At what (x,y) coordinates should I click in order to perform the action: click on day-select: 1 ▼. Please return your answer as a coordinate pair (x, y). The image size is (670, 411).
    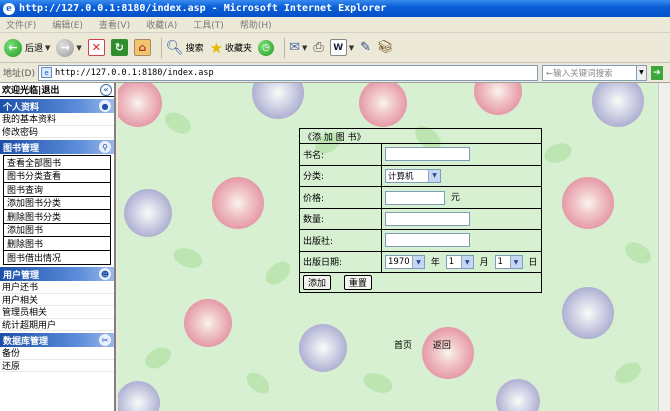
    Looking at the image, I should click on (508, 262).